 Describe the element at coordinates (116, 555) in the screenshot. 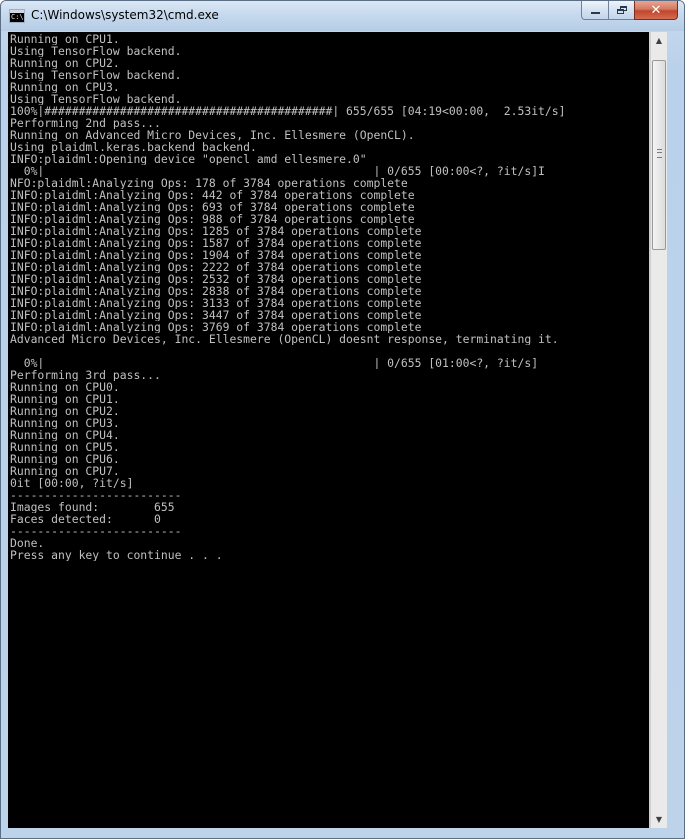

I see `console-line: Press any key to continue . . .` at that location.